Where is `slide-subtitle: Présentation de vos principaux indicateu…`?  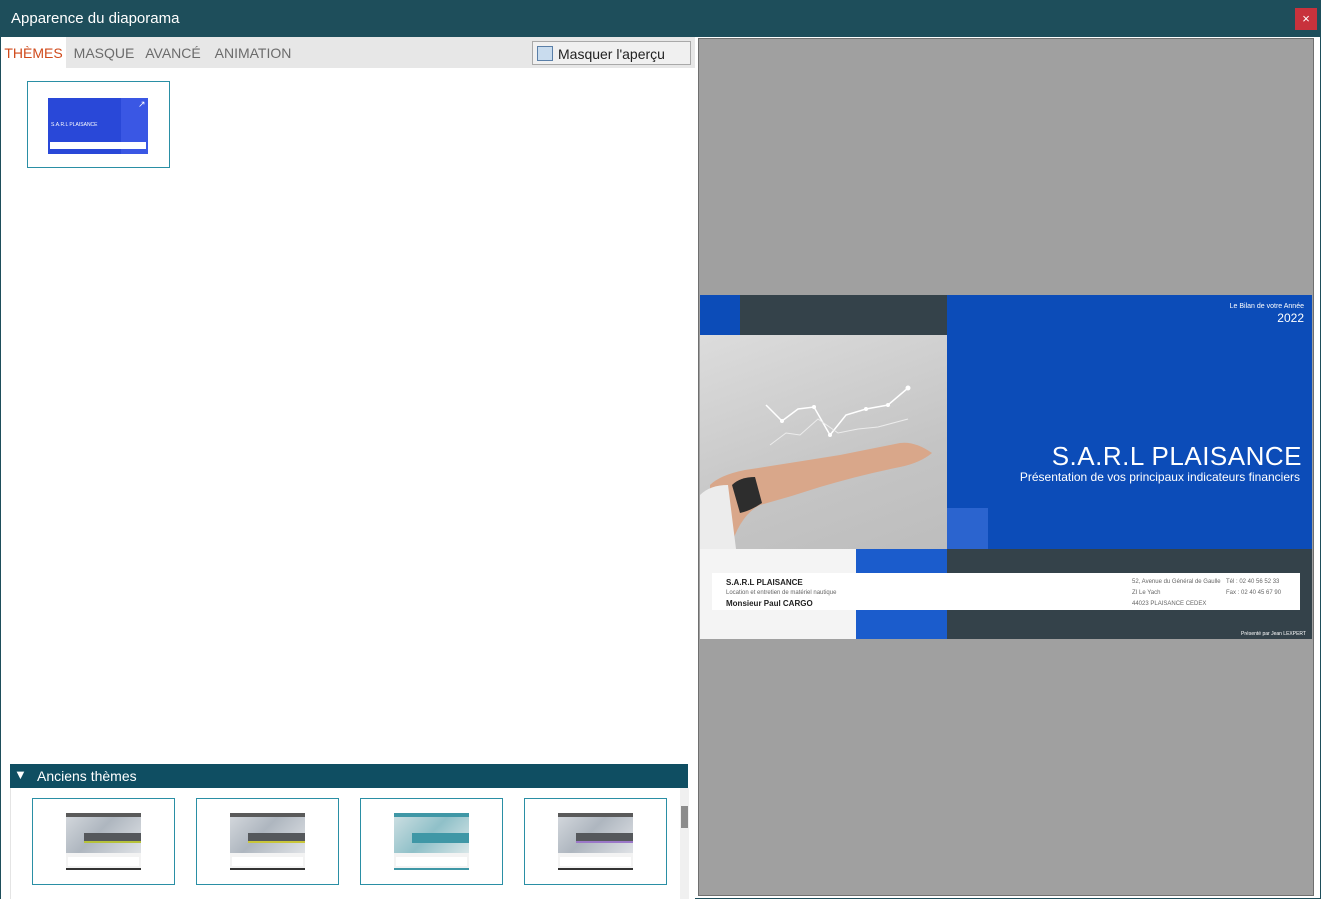
slide-subtitle: Présentation de vos principaux indicateu… is located at coordinates (1159, 477).